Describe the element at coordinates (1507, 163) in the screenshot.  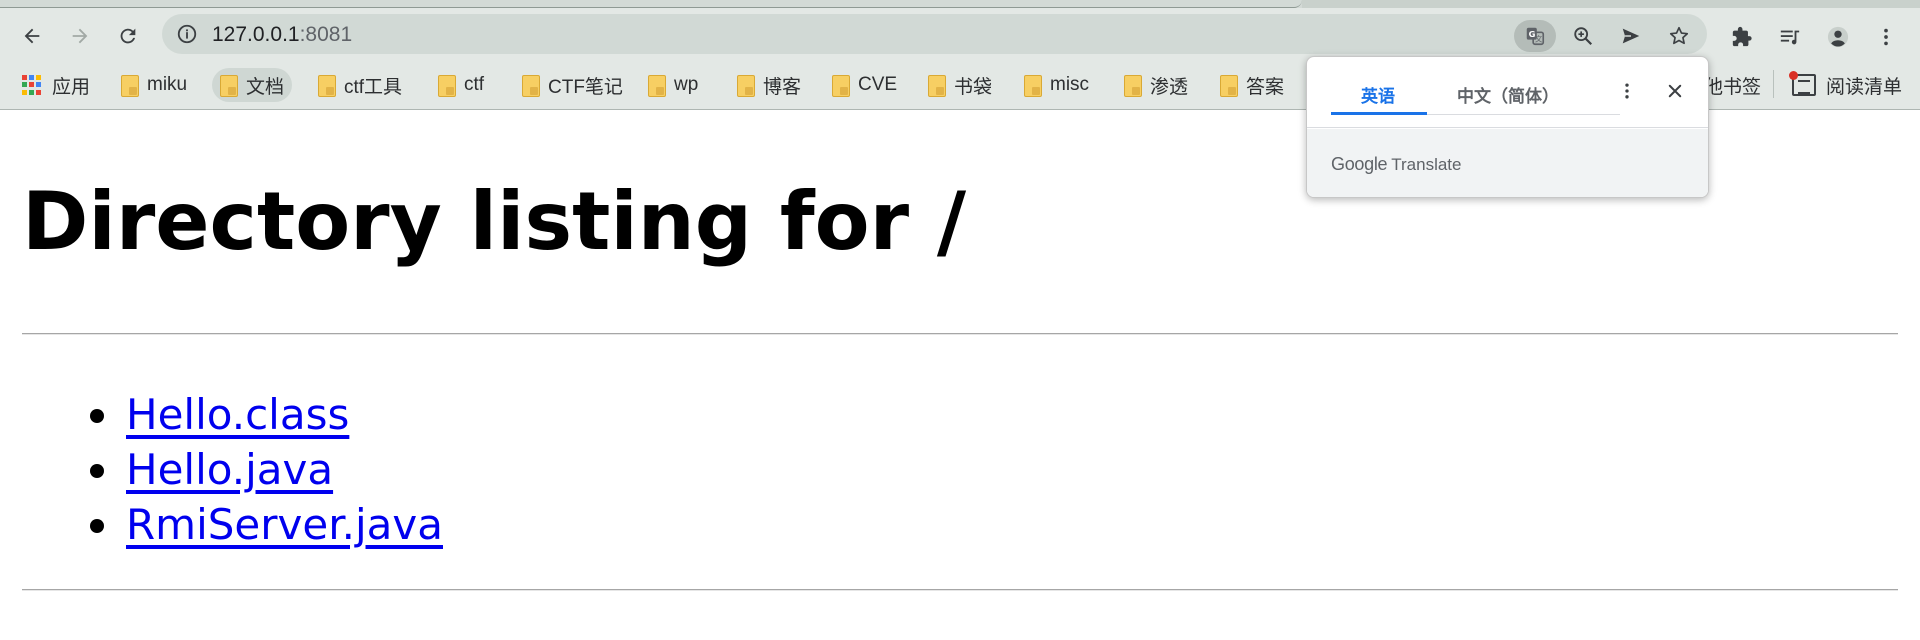
I see `translate-footer: Google Translate` at that location.